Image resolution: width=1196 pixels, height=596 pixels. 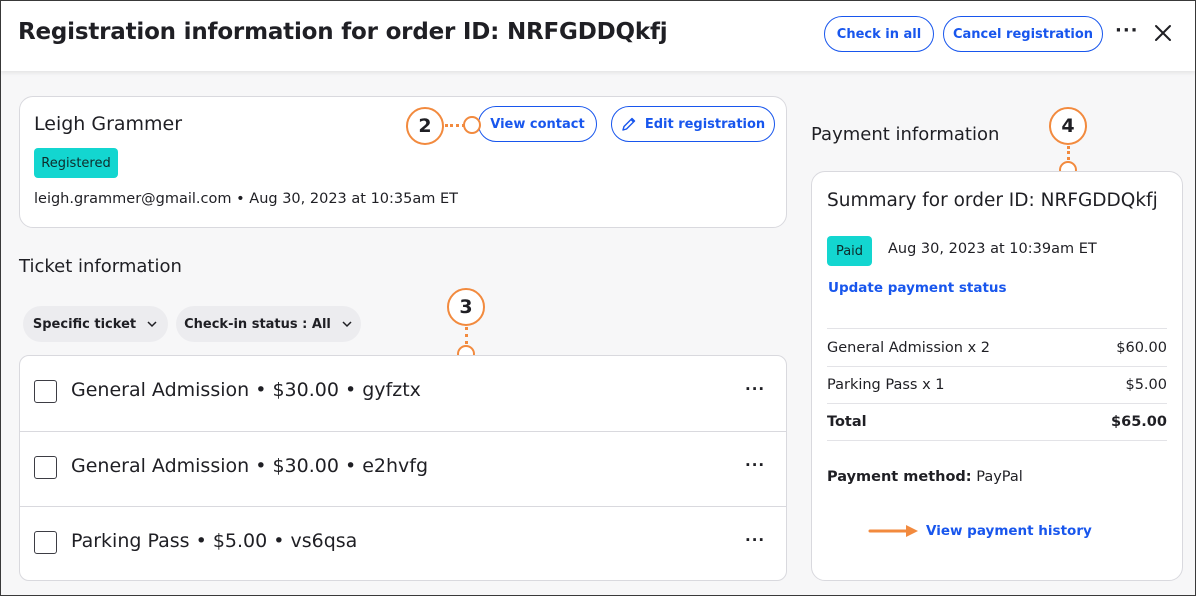 I want to click on payment-date: Aug 30, 2023 at 10:39am ET, so click(x=992, y=249).